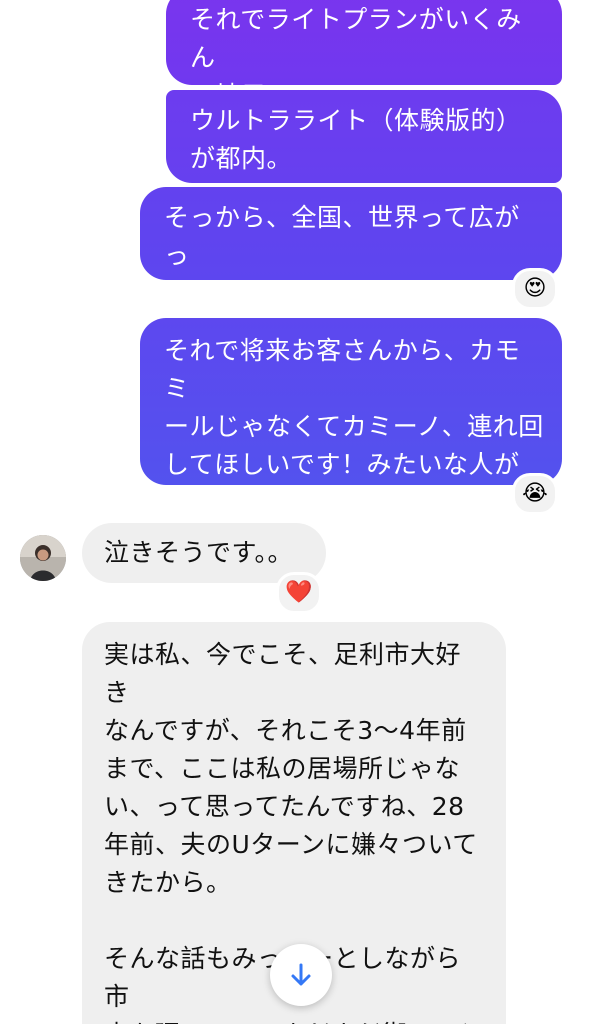  What do you see at coordinates (535, 289) in the screenshot?
I see `reaction-heart-eyes: 😍` at bounding box center [535, 289].